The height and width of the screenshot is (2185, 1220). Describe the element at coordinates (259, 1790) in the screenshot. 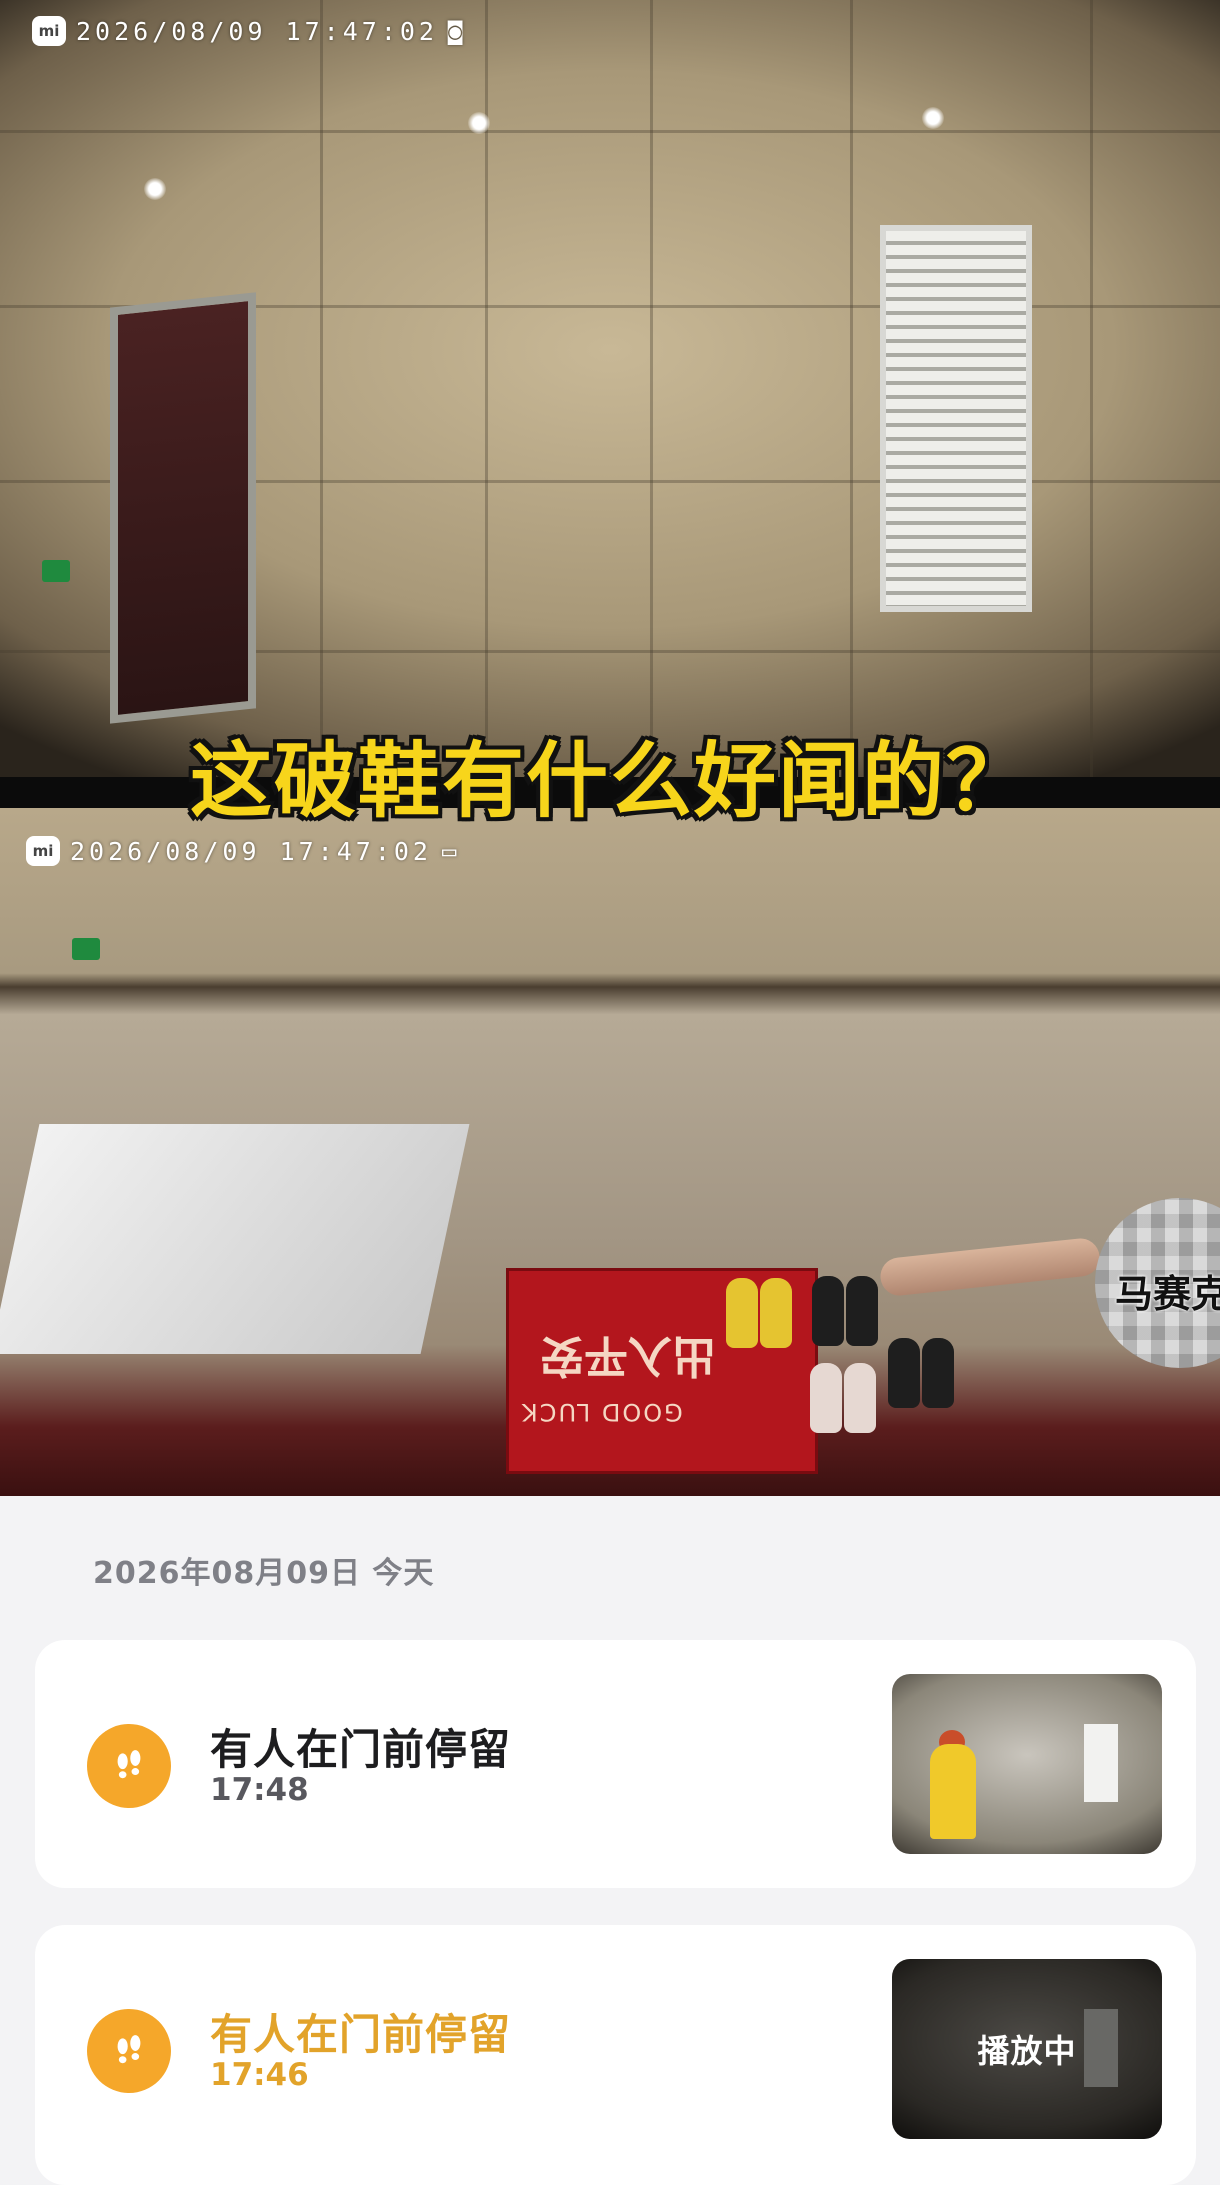

I see `event-time: 17:48` at that location.